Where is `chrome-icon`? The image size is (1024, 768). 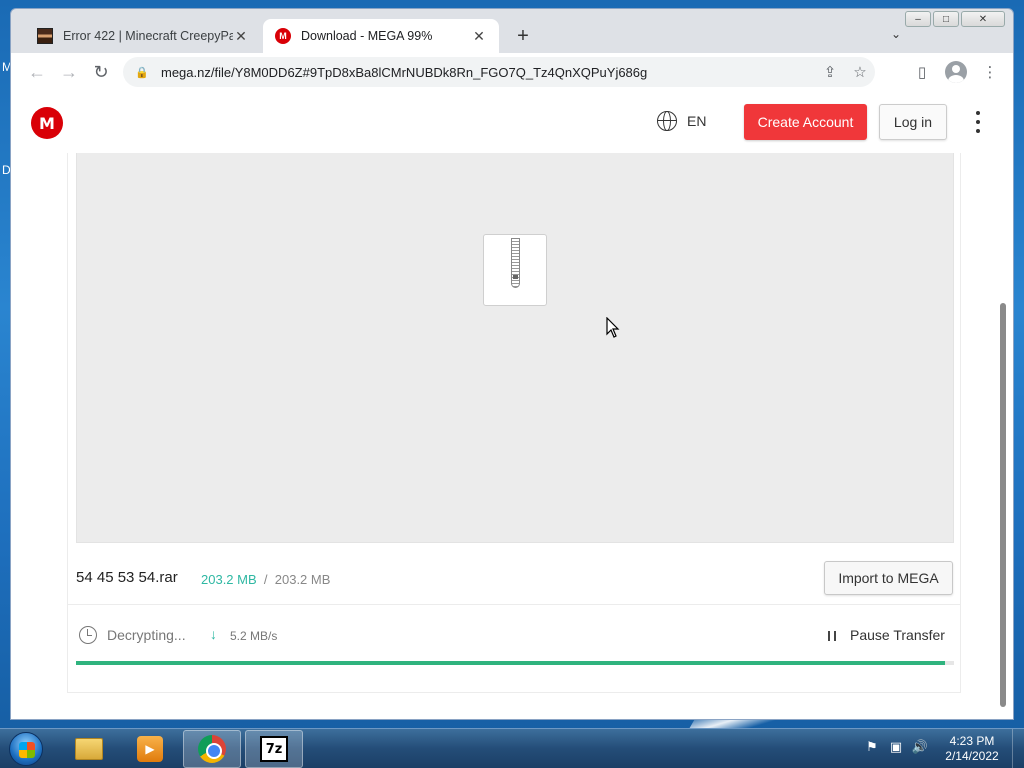 chrome-icon is located at coordinates (212, 749).